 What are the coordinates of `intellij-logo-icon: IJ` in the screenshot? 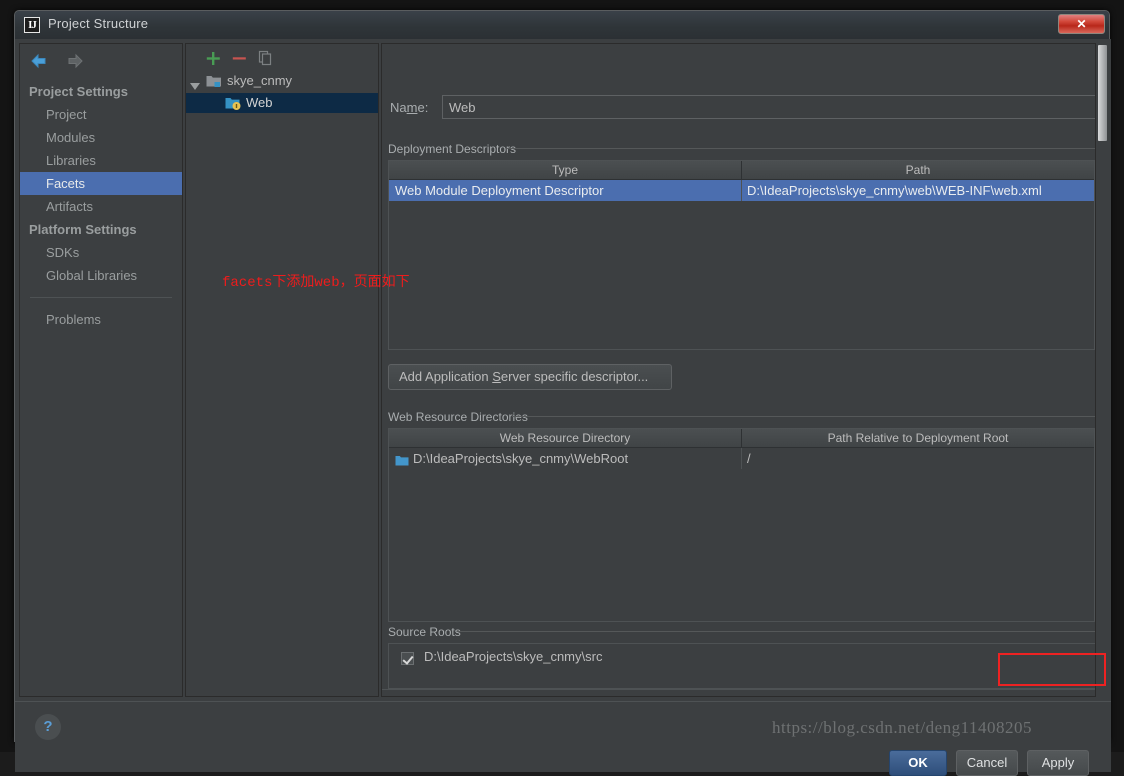 It's located at (32, 25).